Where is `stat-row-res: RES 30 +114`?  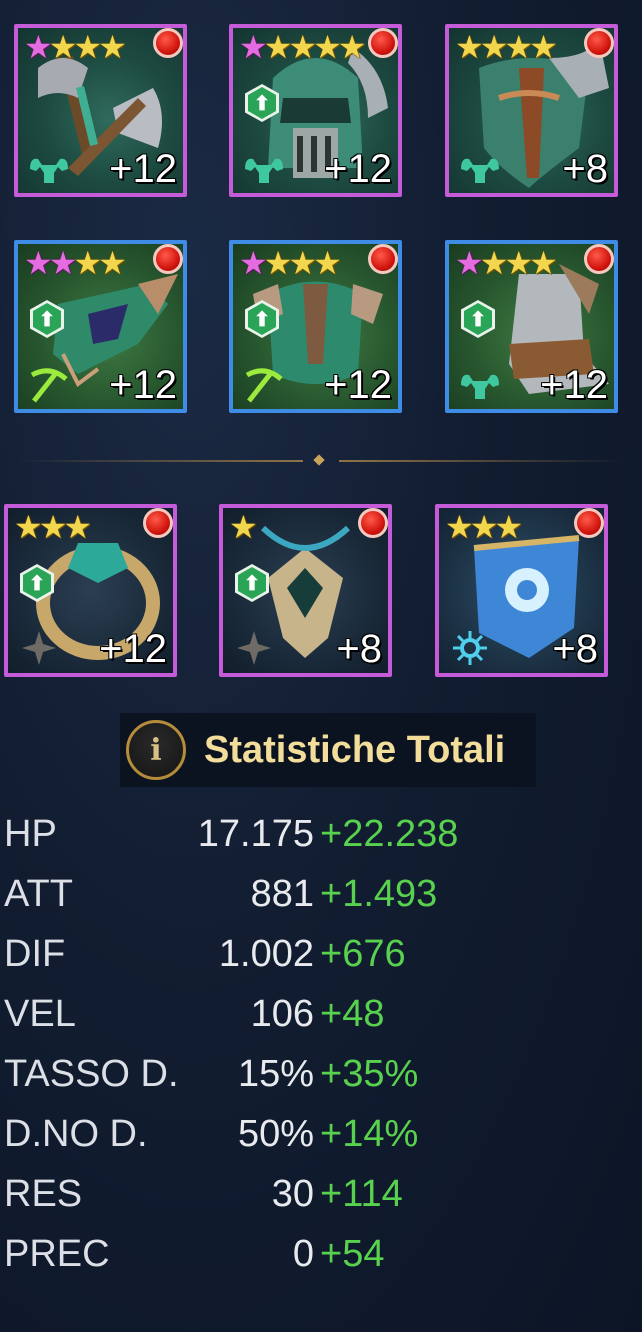
stat-row-res: RES 30 +114 is located at coordinates (304, 1194).